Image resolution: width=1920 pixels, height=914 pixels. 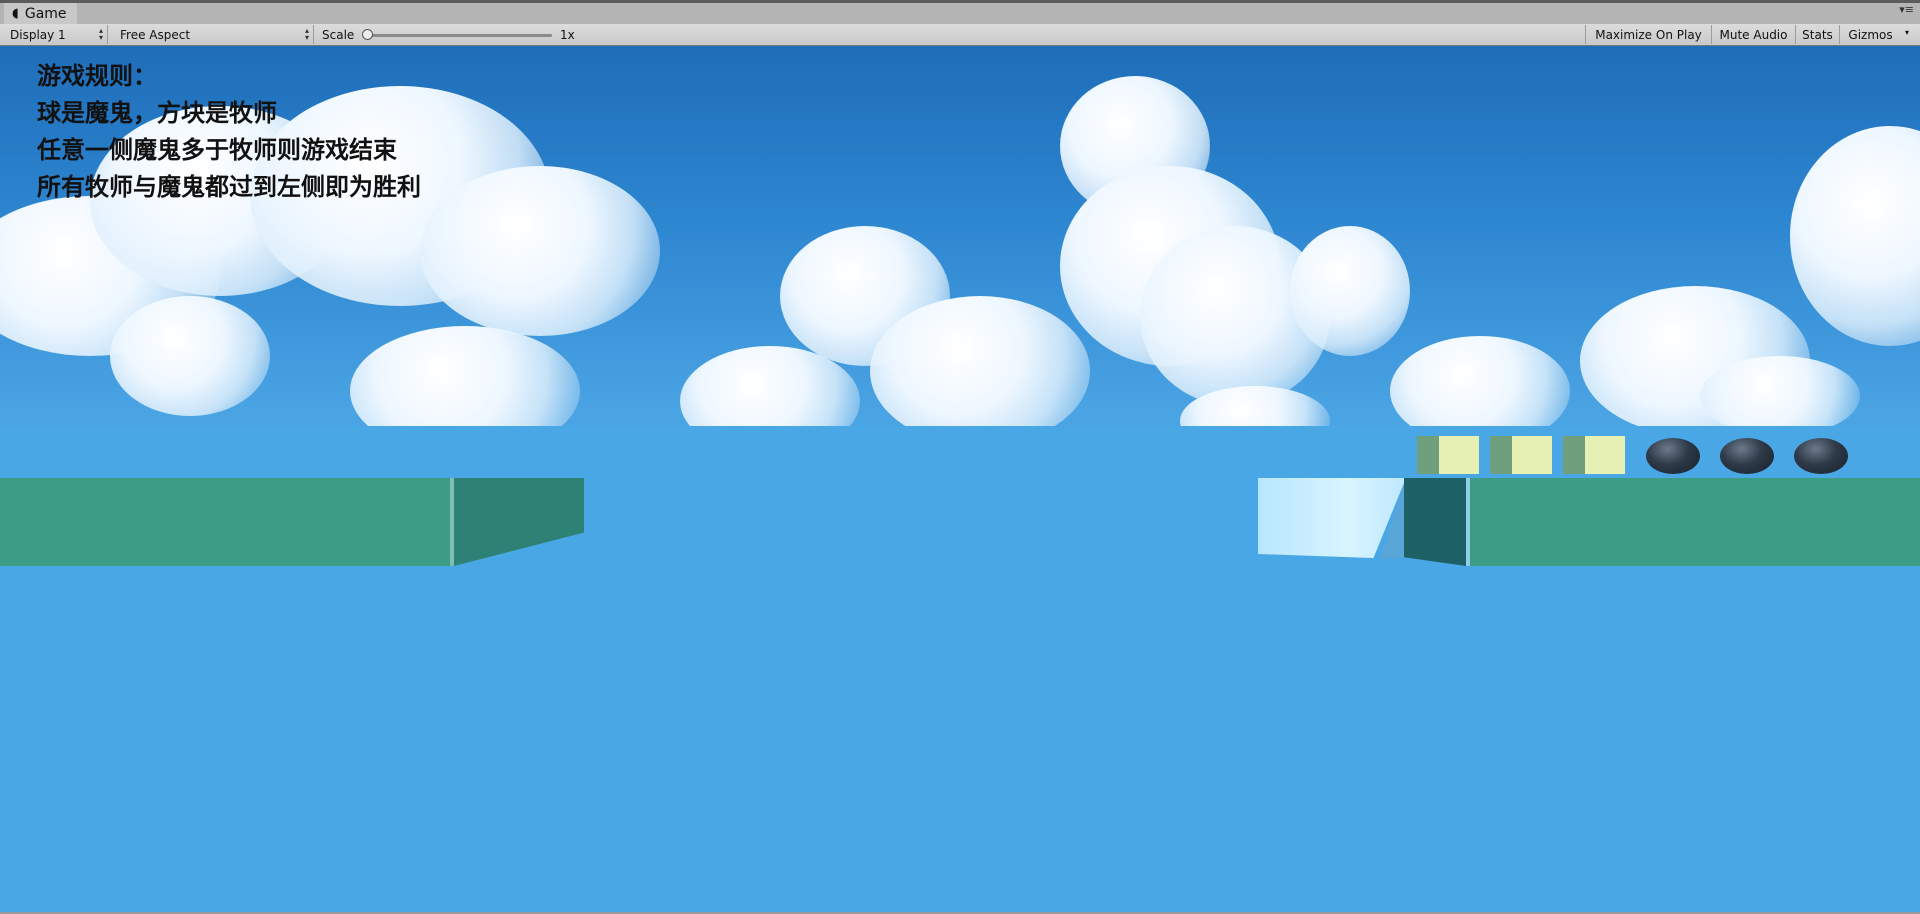 I want to click on stats-button: Stats, so click(x=1817, y=34).